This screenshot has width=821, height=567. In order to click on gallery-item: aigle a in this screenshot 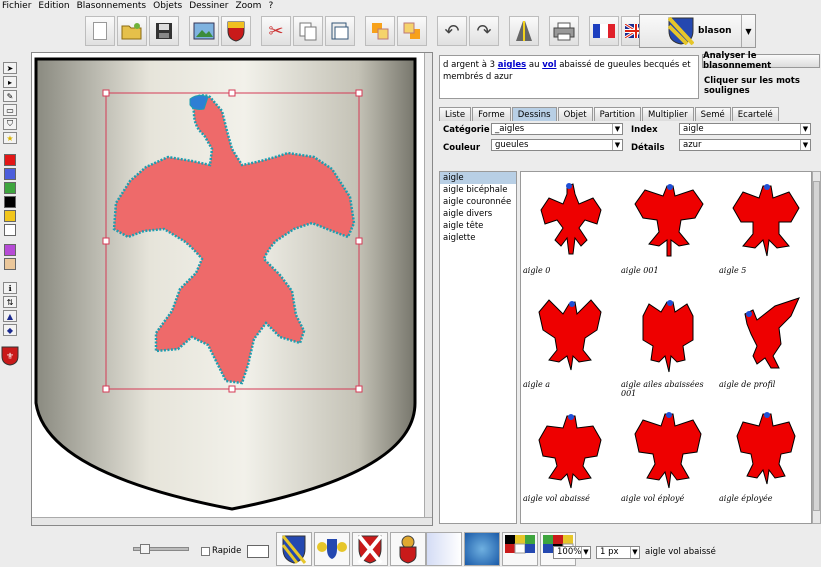, I will do `click(570, 342)`.